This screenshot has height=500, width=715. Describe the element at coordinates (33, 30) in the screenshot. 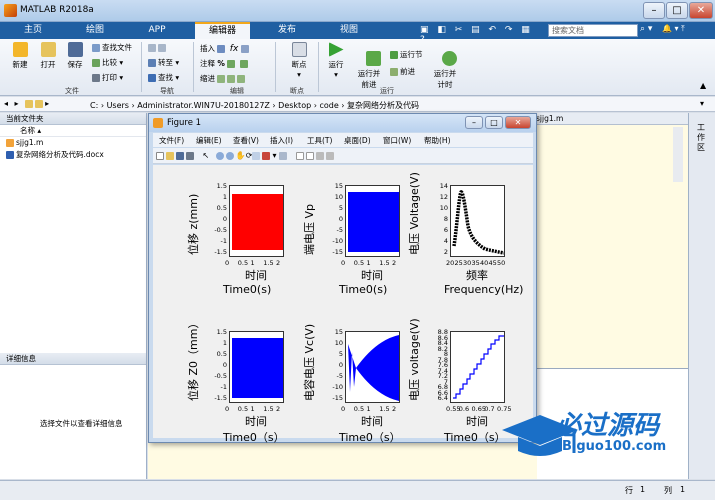

I see `tab-home: 主页` at that location.